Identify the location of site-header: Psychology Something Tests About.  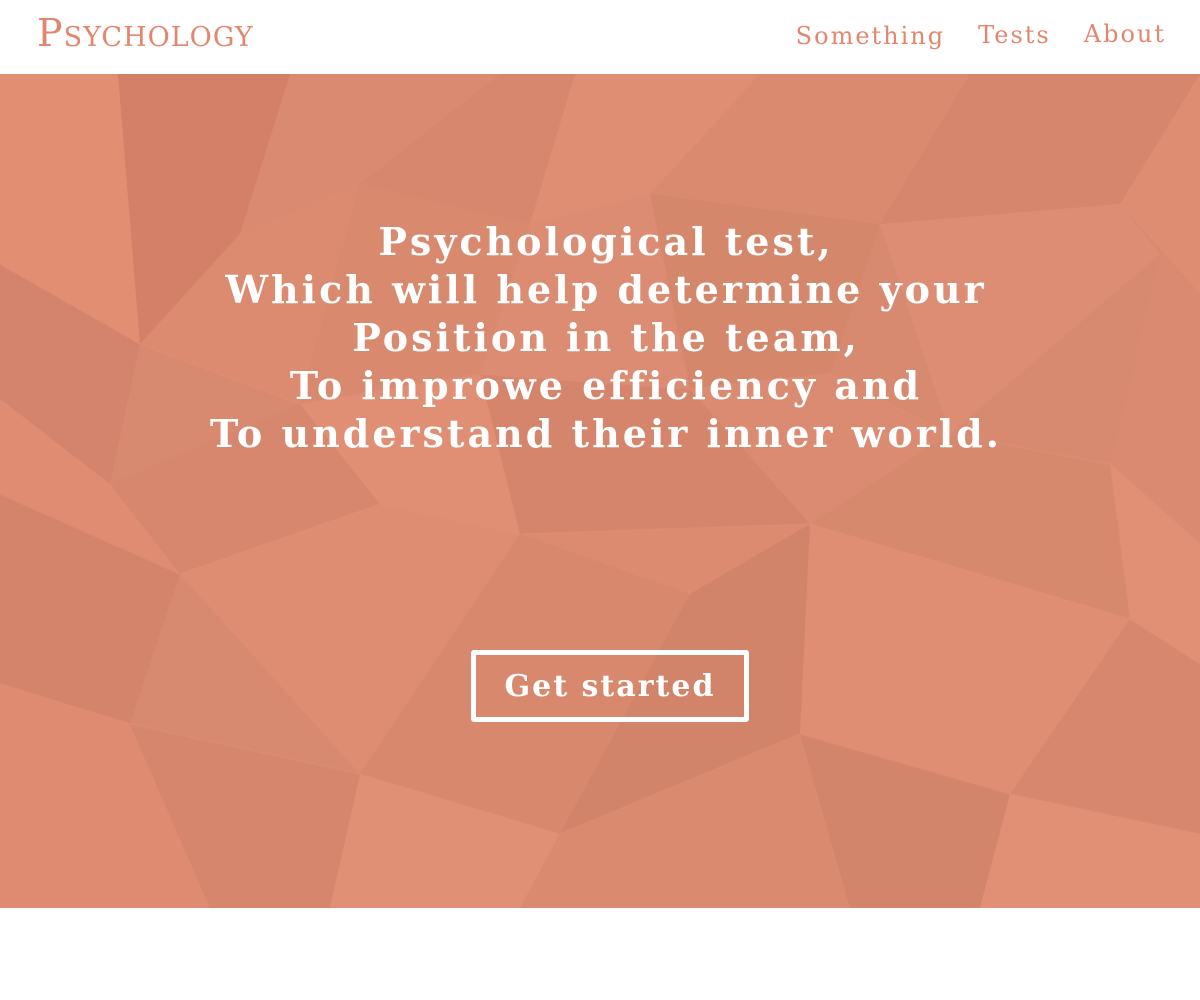
(600, 37).